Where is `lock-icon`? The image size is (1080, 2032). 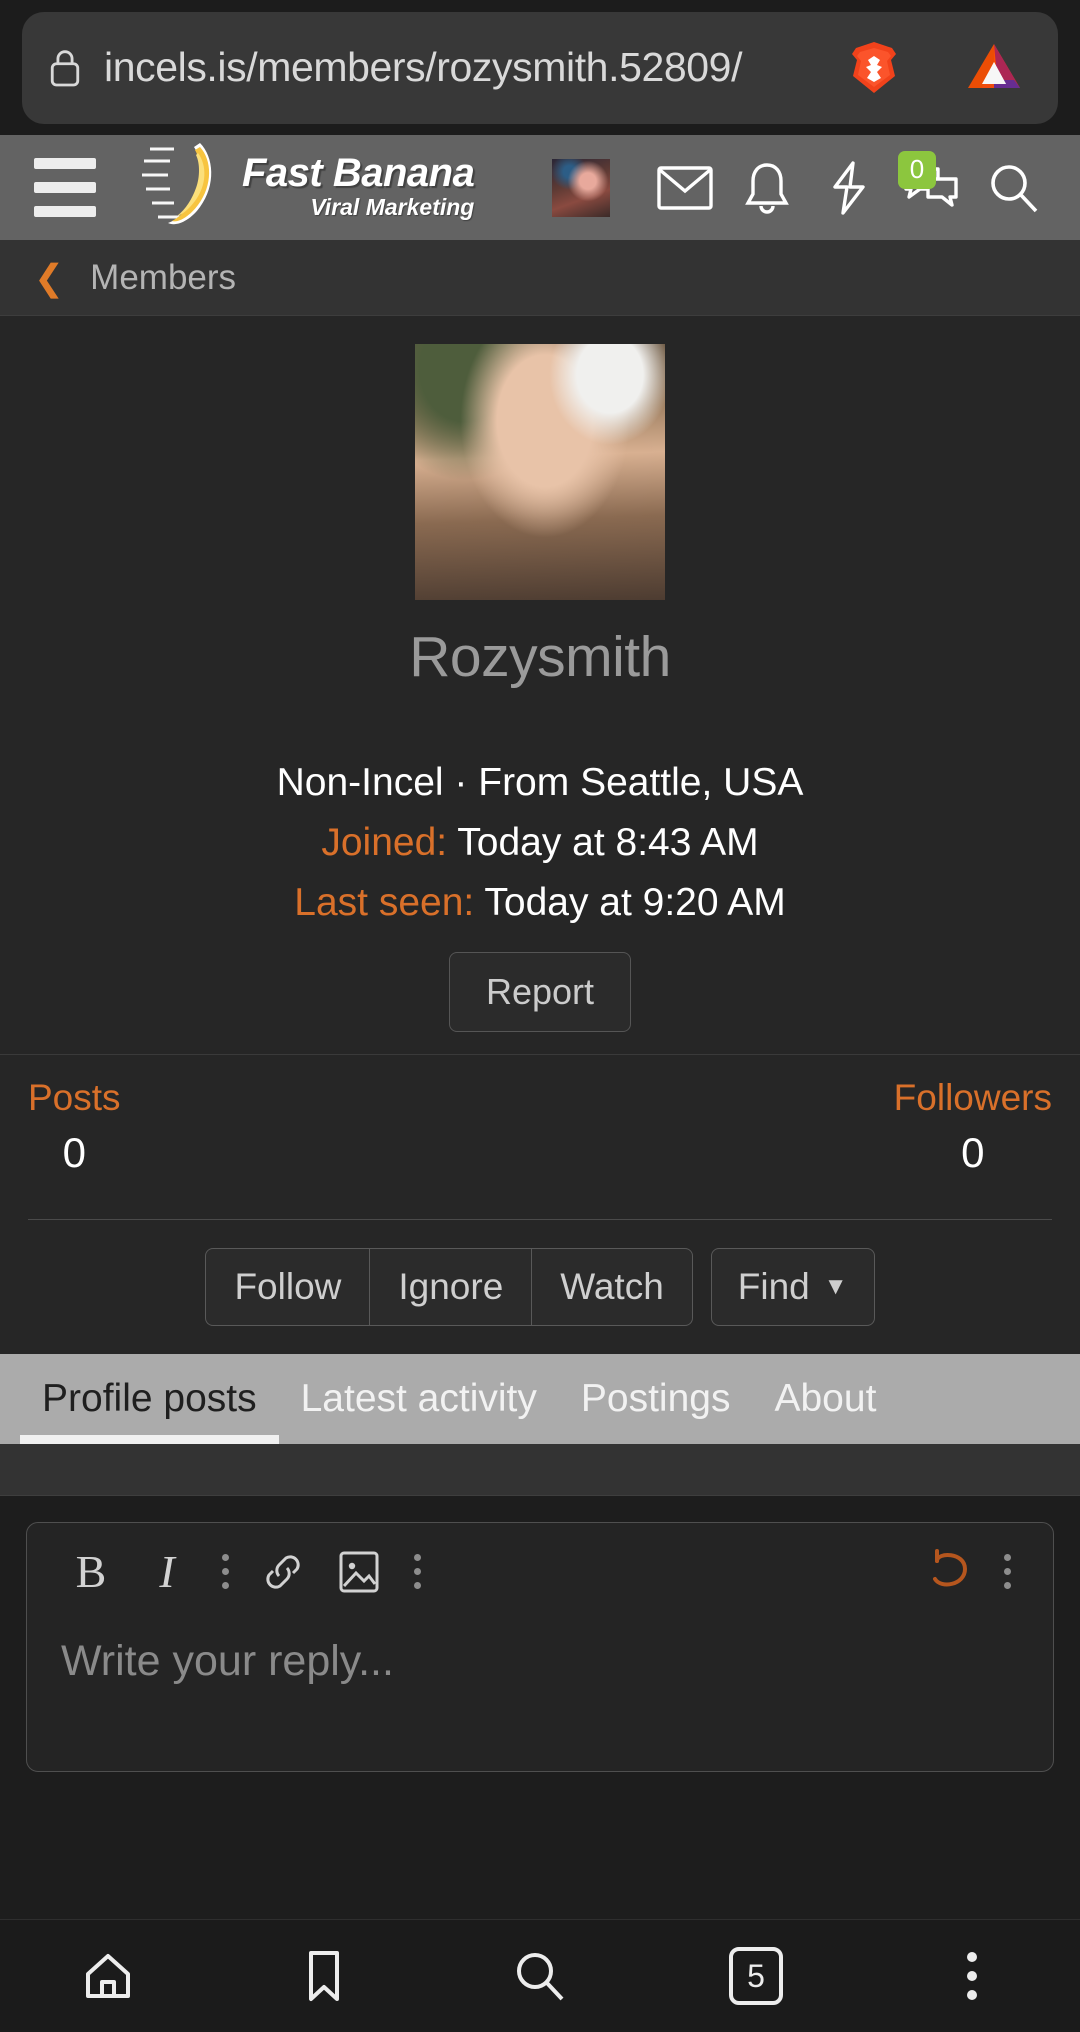
lock-icon is located at coordinates (65, 68).